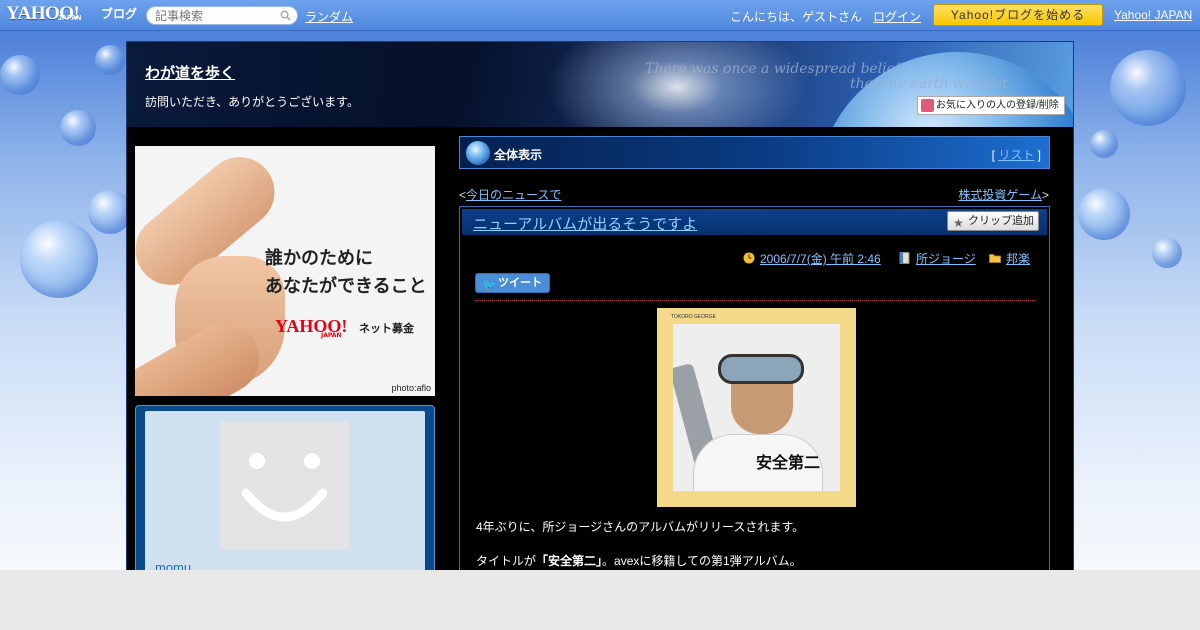  Describe the element at coordinates (506, 561) in the screenshot. I see `post-paragraph-2-pre: タイトルが` at that location.